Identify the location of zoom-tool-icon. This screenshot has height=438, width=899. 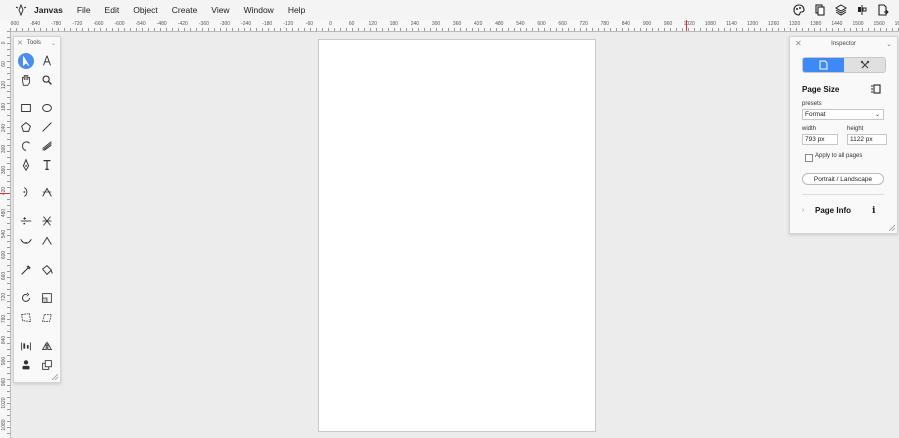
(47, 80).